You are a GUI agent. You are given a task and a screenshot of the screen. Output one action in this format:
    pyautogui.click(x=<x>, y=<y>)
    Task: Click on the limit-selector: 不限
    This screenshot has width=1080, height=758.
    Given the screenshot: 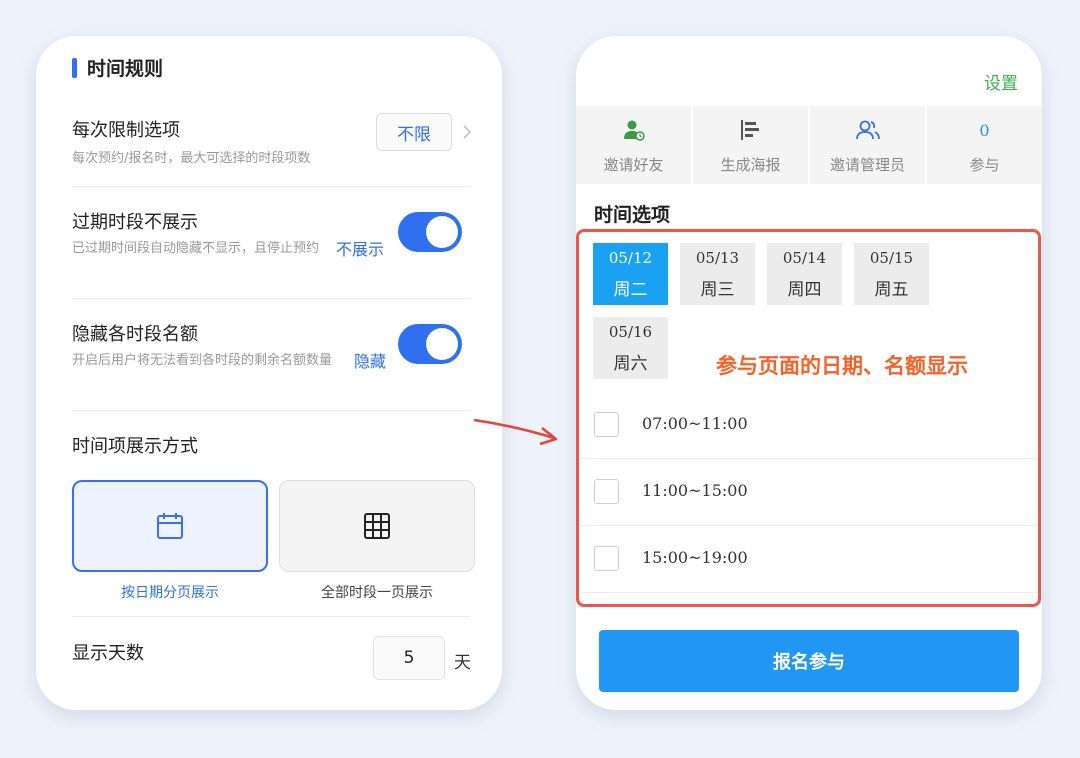 What is the action you would take?
    pyautogui.click(x=414, y=132)
    